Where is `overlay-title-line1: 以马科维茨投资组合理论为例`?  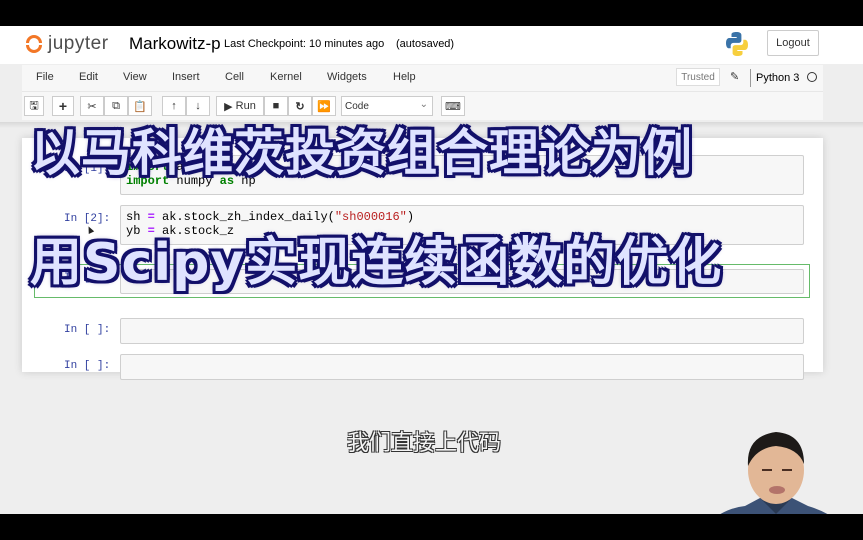
overlay-title-line1: 以马科维茨投资组合理论为例 is located at coordinates (361, 153).